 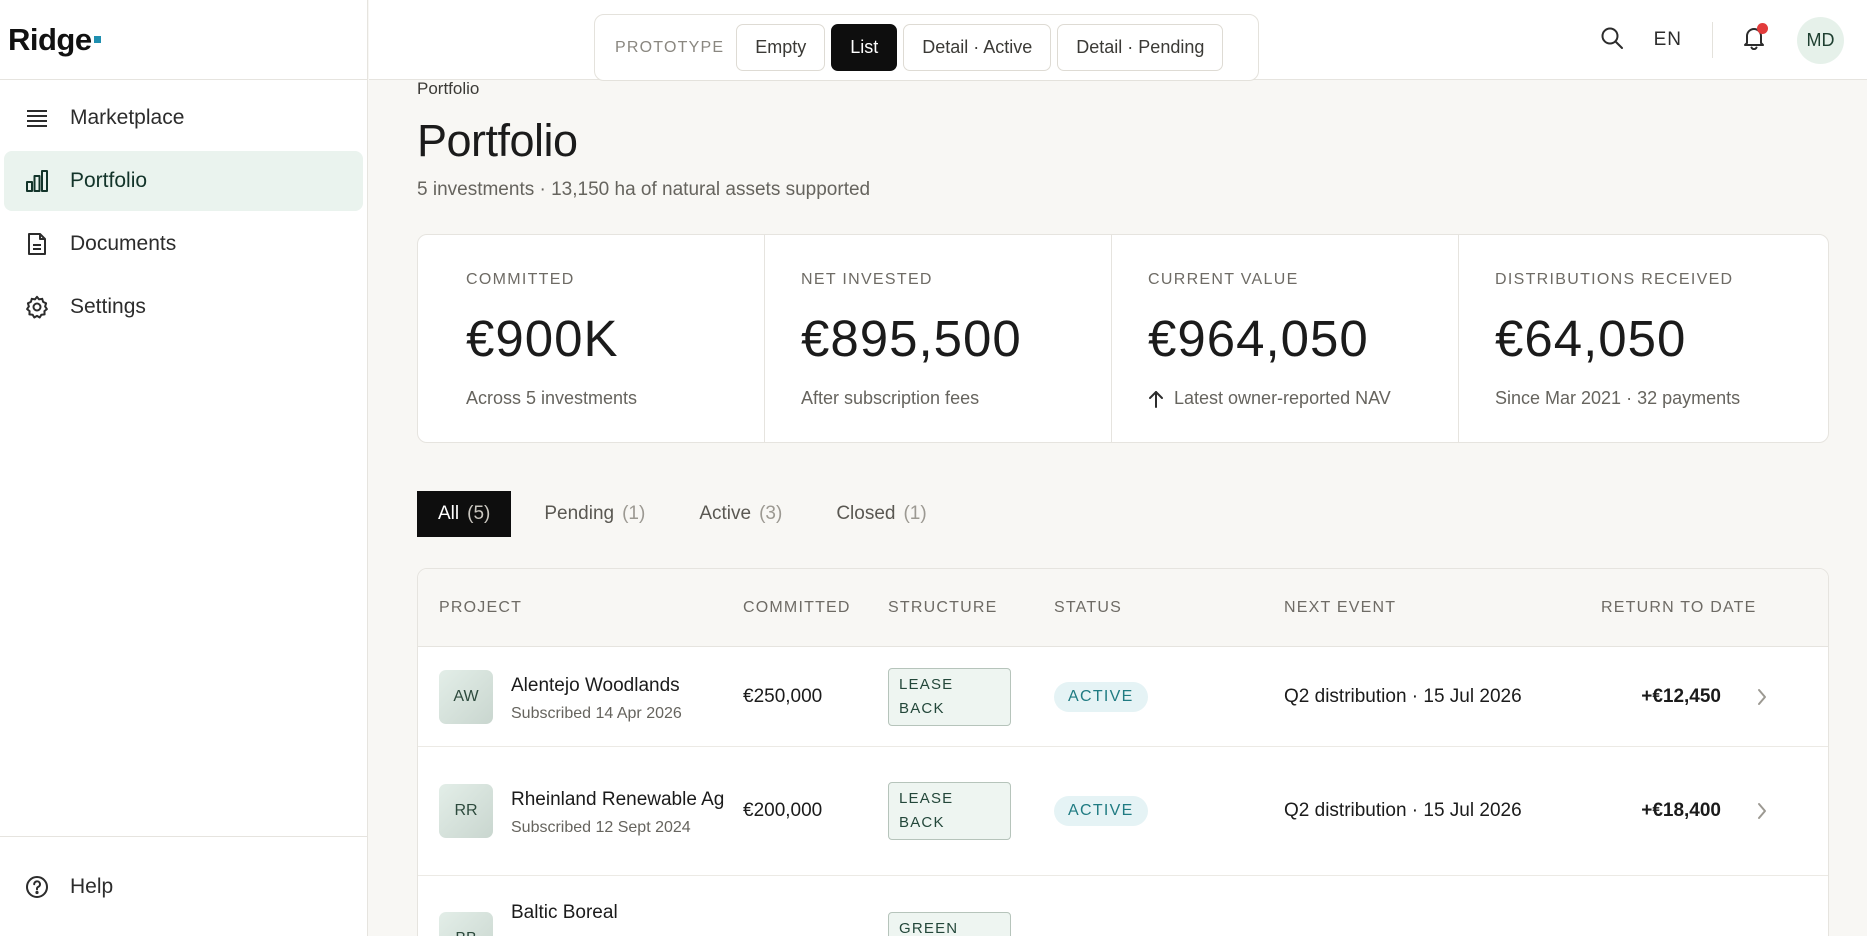 What do you see at coordinates (37, 307) in the screenshot?
I see `gear-icon` at bounding box center [37, 307].